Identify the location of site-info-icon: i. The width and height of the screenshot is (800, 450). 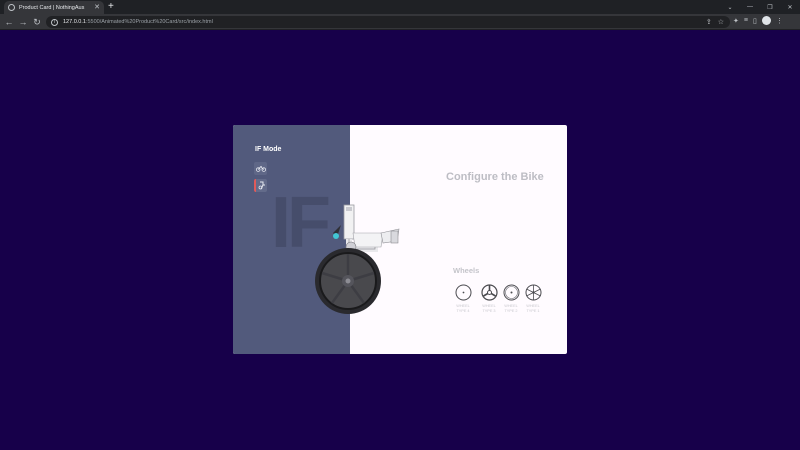
(54, 22).